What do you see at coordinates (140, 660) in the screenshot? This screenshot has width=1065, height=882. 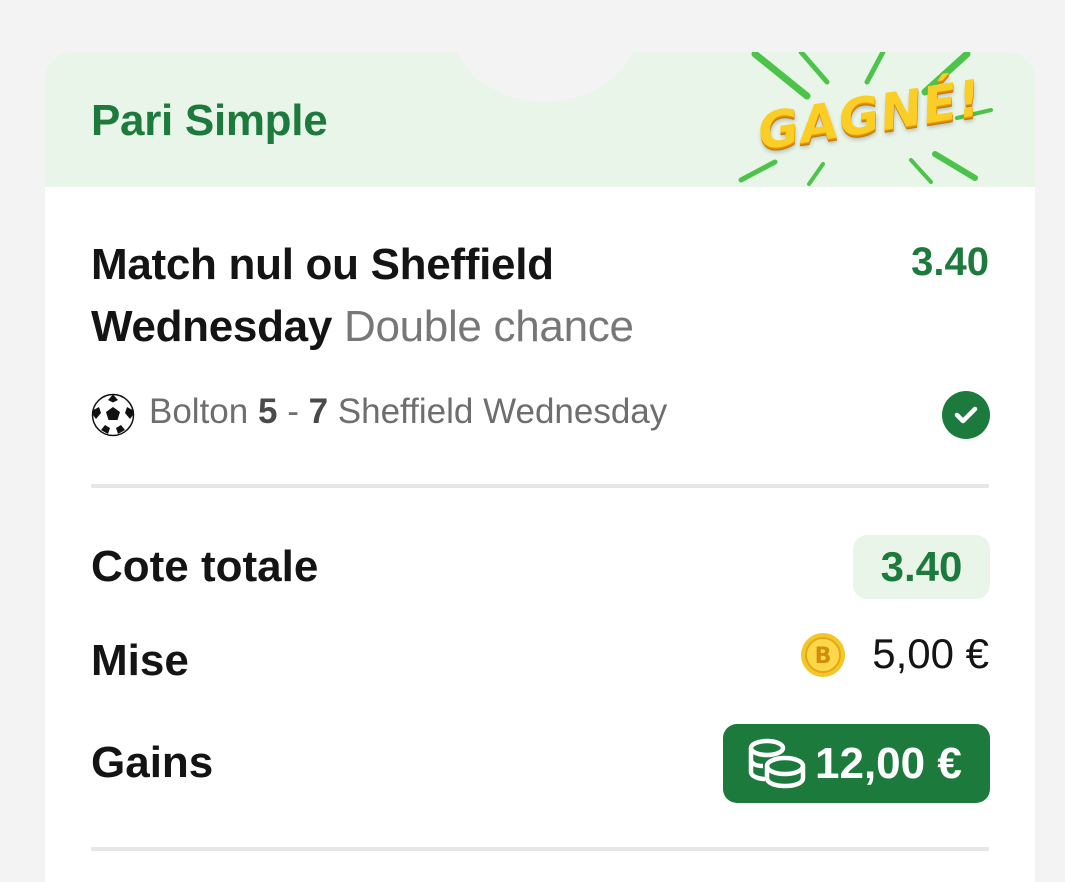 I see `stake-label: Mise` at bounding box center [140, 660].